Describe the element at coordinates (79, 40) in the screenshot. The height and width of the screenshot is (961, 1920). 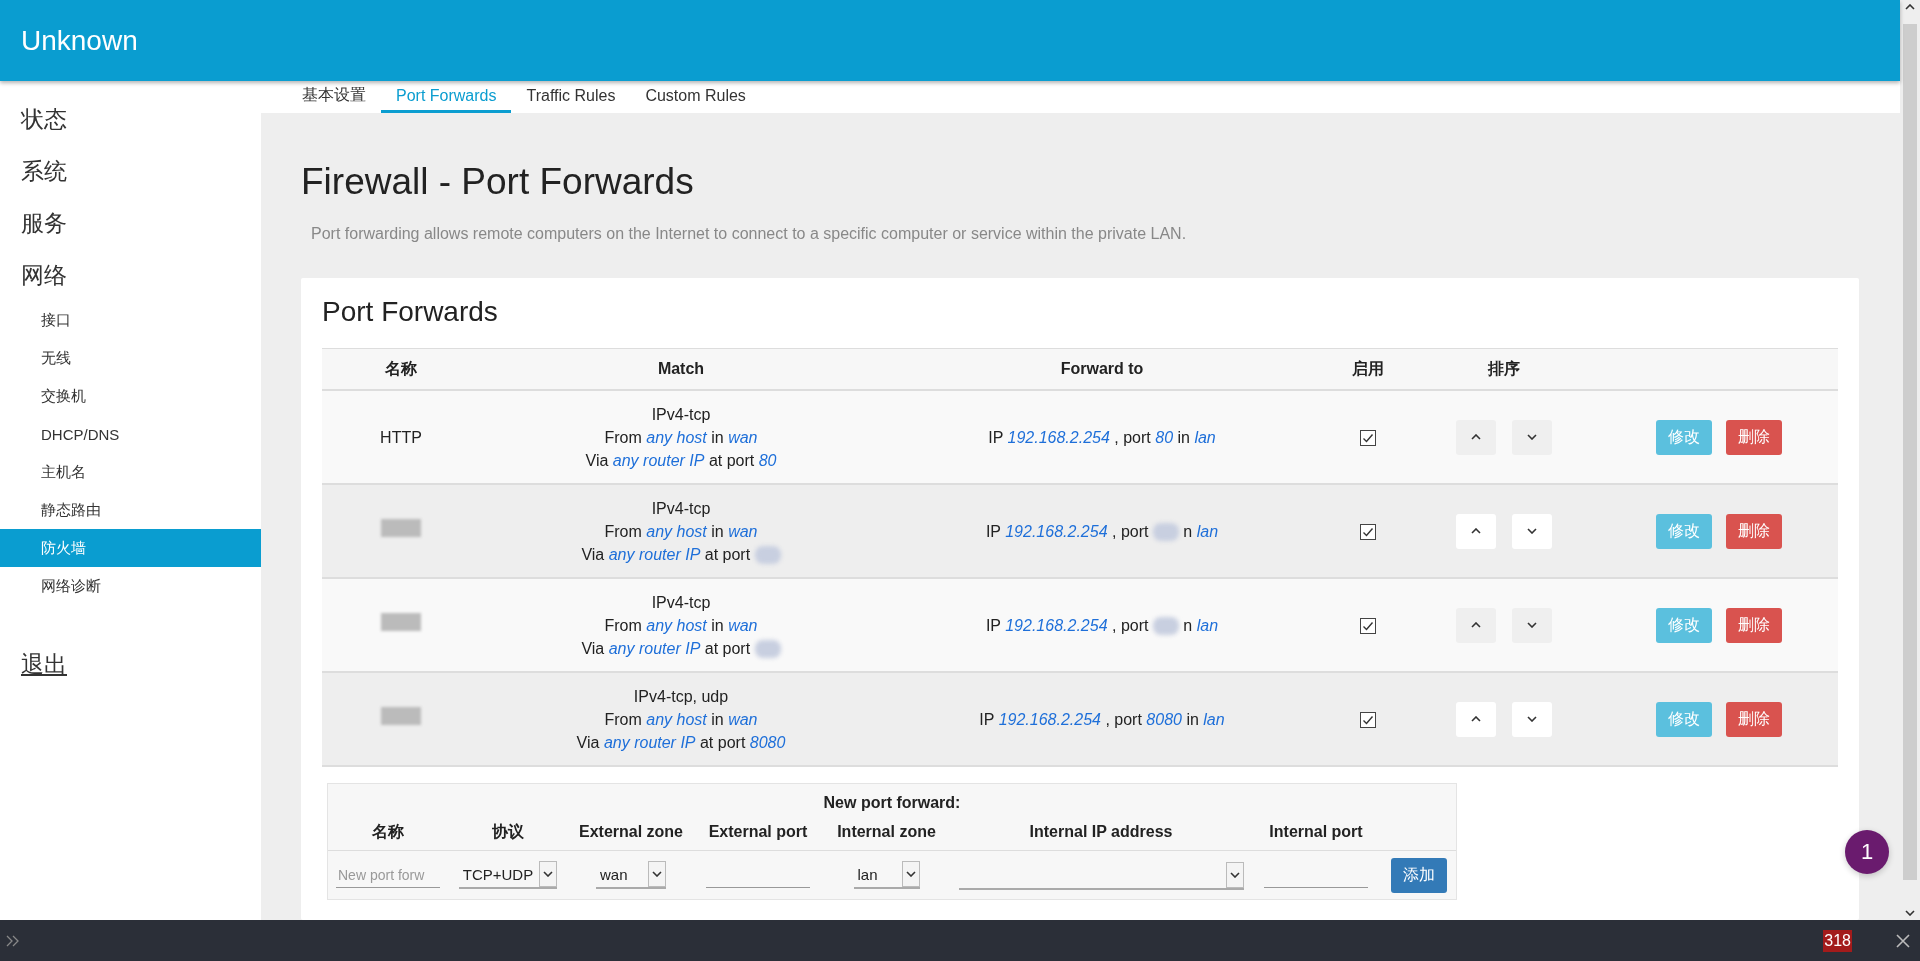
I see `app-title: Unknown` at that location.